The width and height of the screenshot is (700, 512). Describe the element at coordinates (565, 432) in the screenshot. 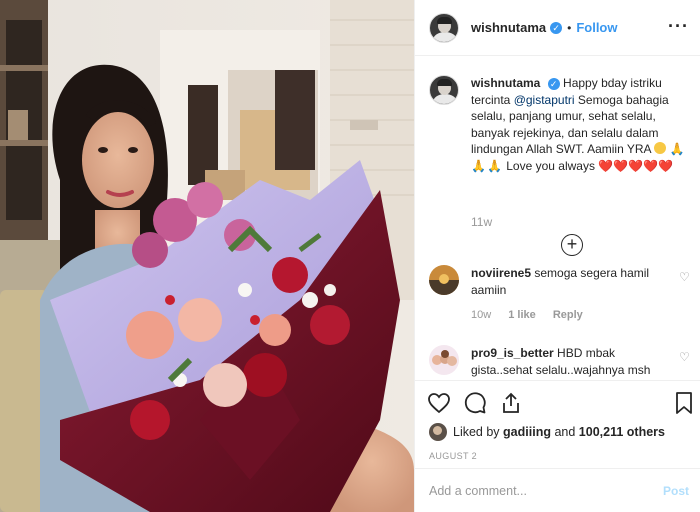

I see `likes-and: and` at that location.